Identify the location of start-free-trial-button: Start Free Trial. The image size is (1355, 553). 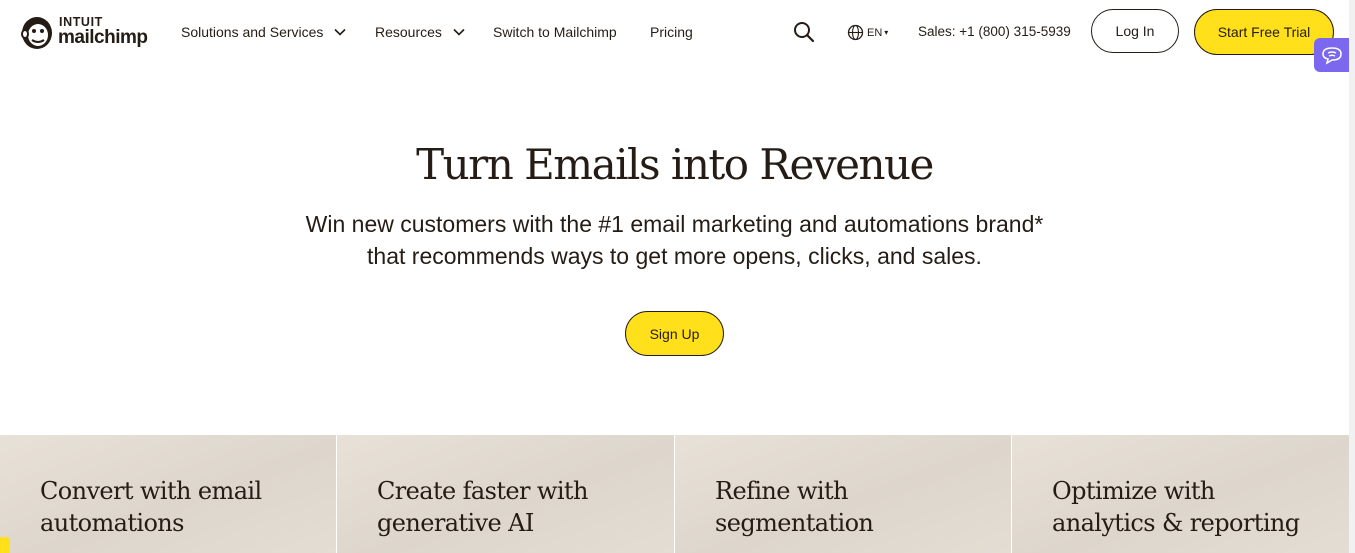
(1264, 32).